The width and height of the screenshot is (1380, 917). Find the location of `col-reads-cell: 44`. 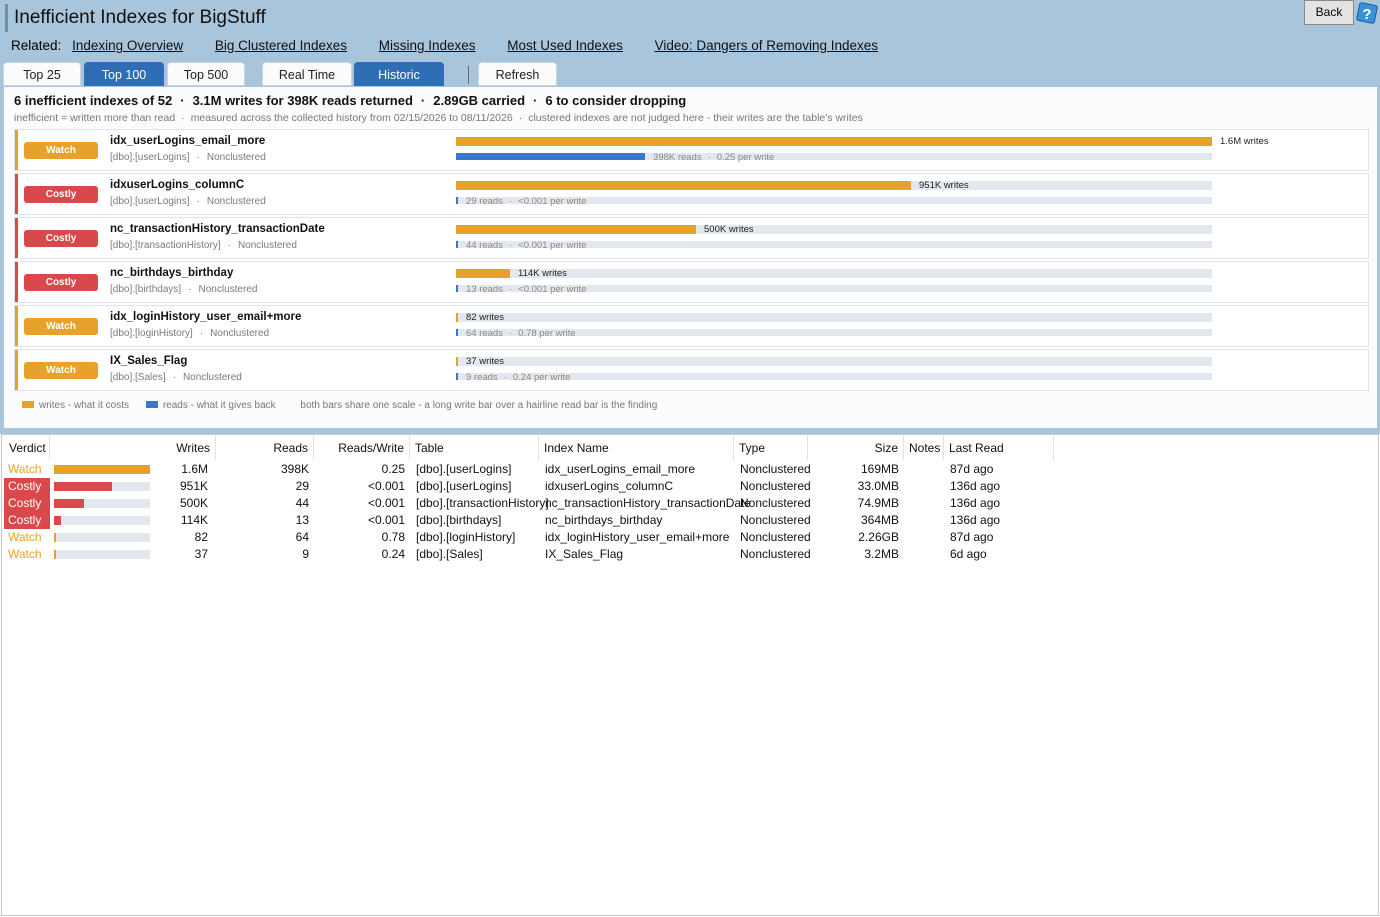

col-reads-cell: 44 is located at coordinates (265, 503).